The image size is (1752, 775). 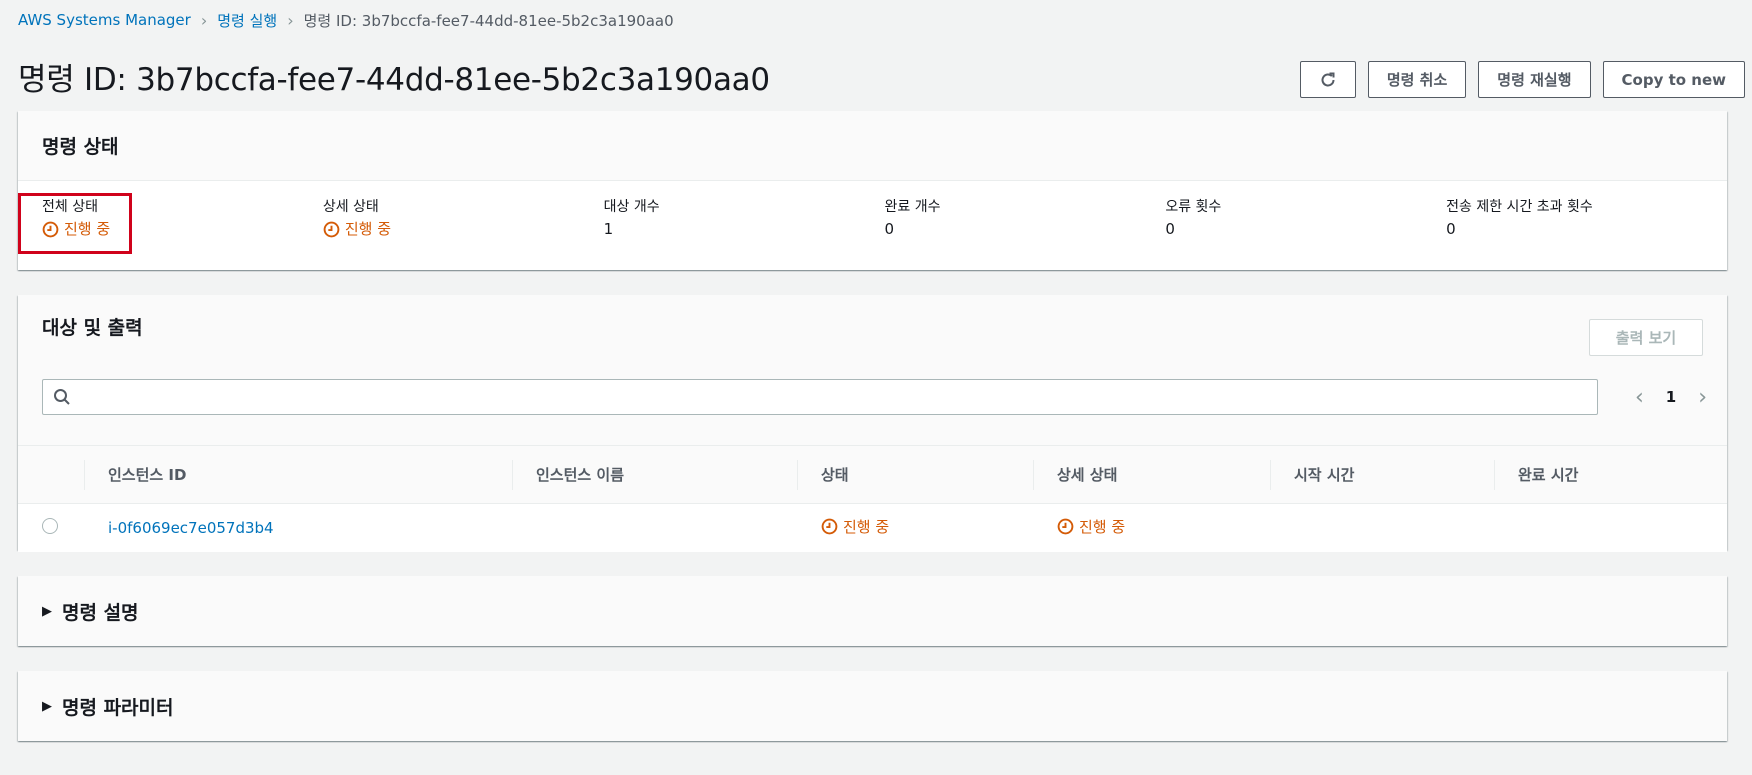 I want to click on breadcrumb-link-run-command: 명령 실행, so click(x=247, y=20).